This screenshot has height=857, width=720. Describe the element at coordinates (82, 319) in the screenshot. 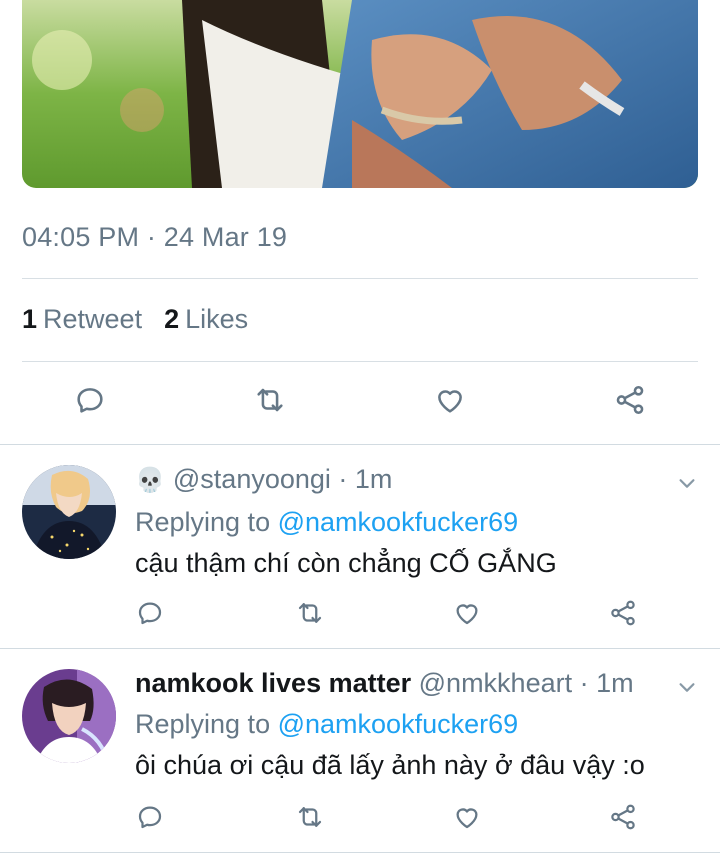

I see `retweet-count: 1 Retweet` at that location.